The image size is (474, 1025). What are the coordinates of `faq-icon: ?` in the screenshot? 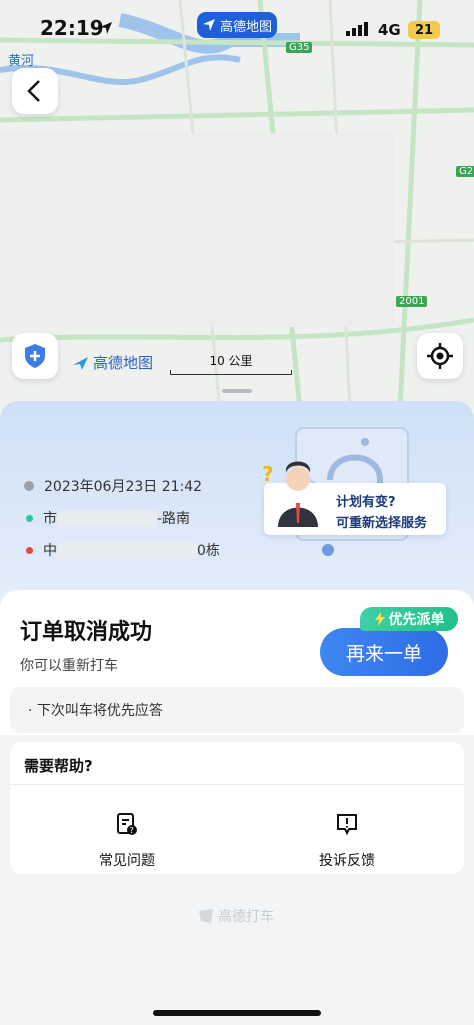 It's located at (127, 824).